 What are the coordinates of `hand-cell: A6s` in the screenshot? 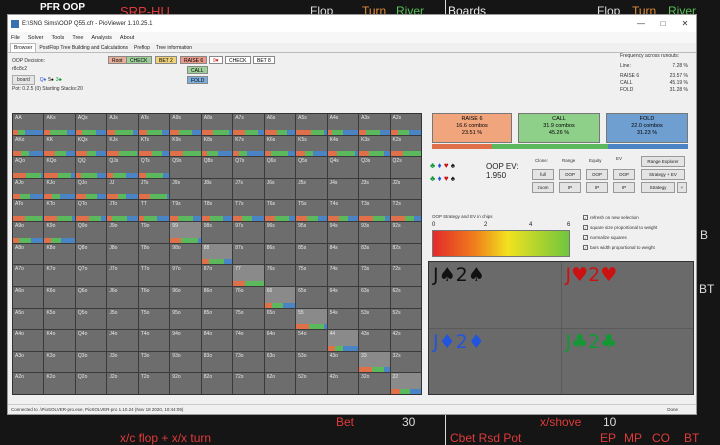 It's located at (280, 124).